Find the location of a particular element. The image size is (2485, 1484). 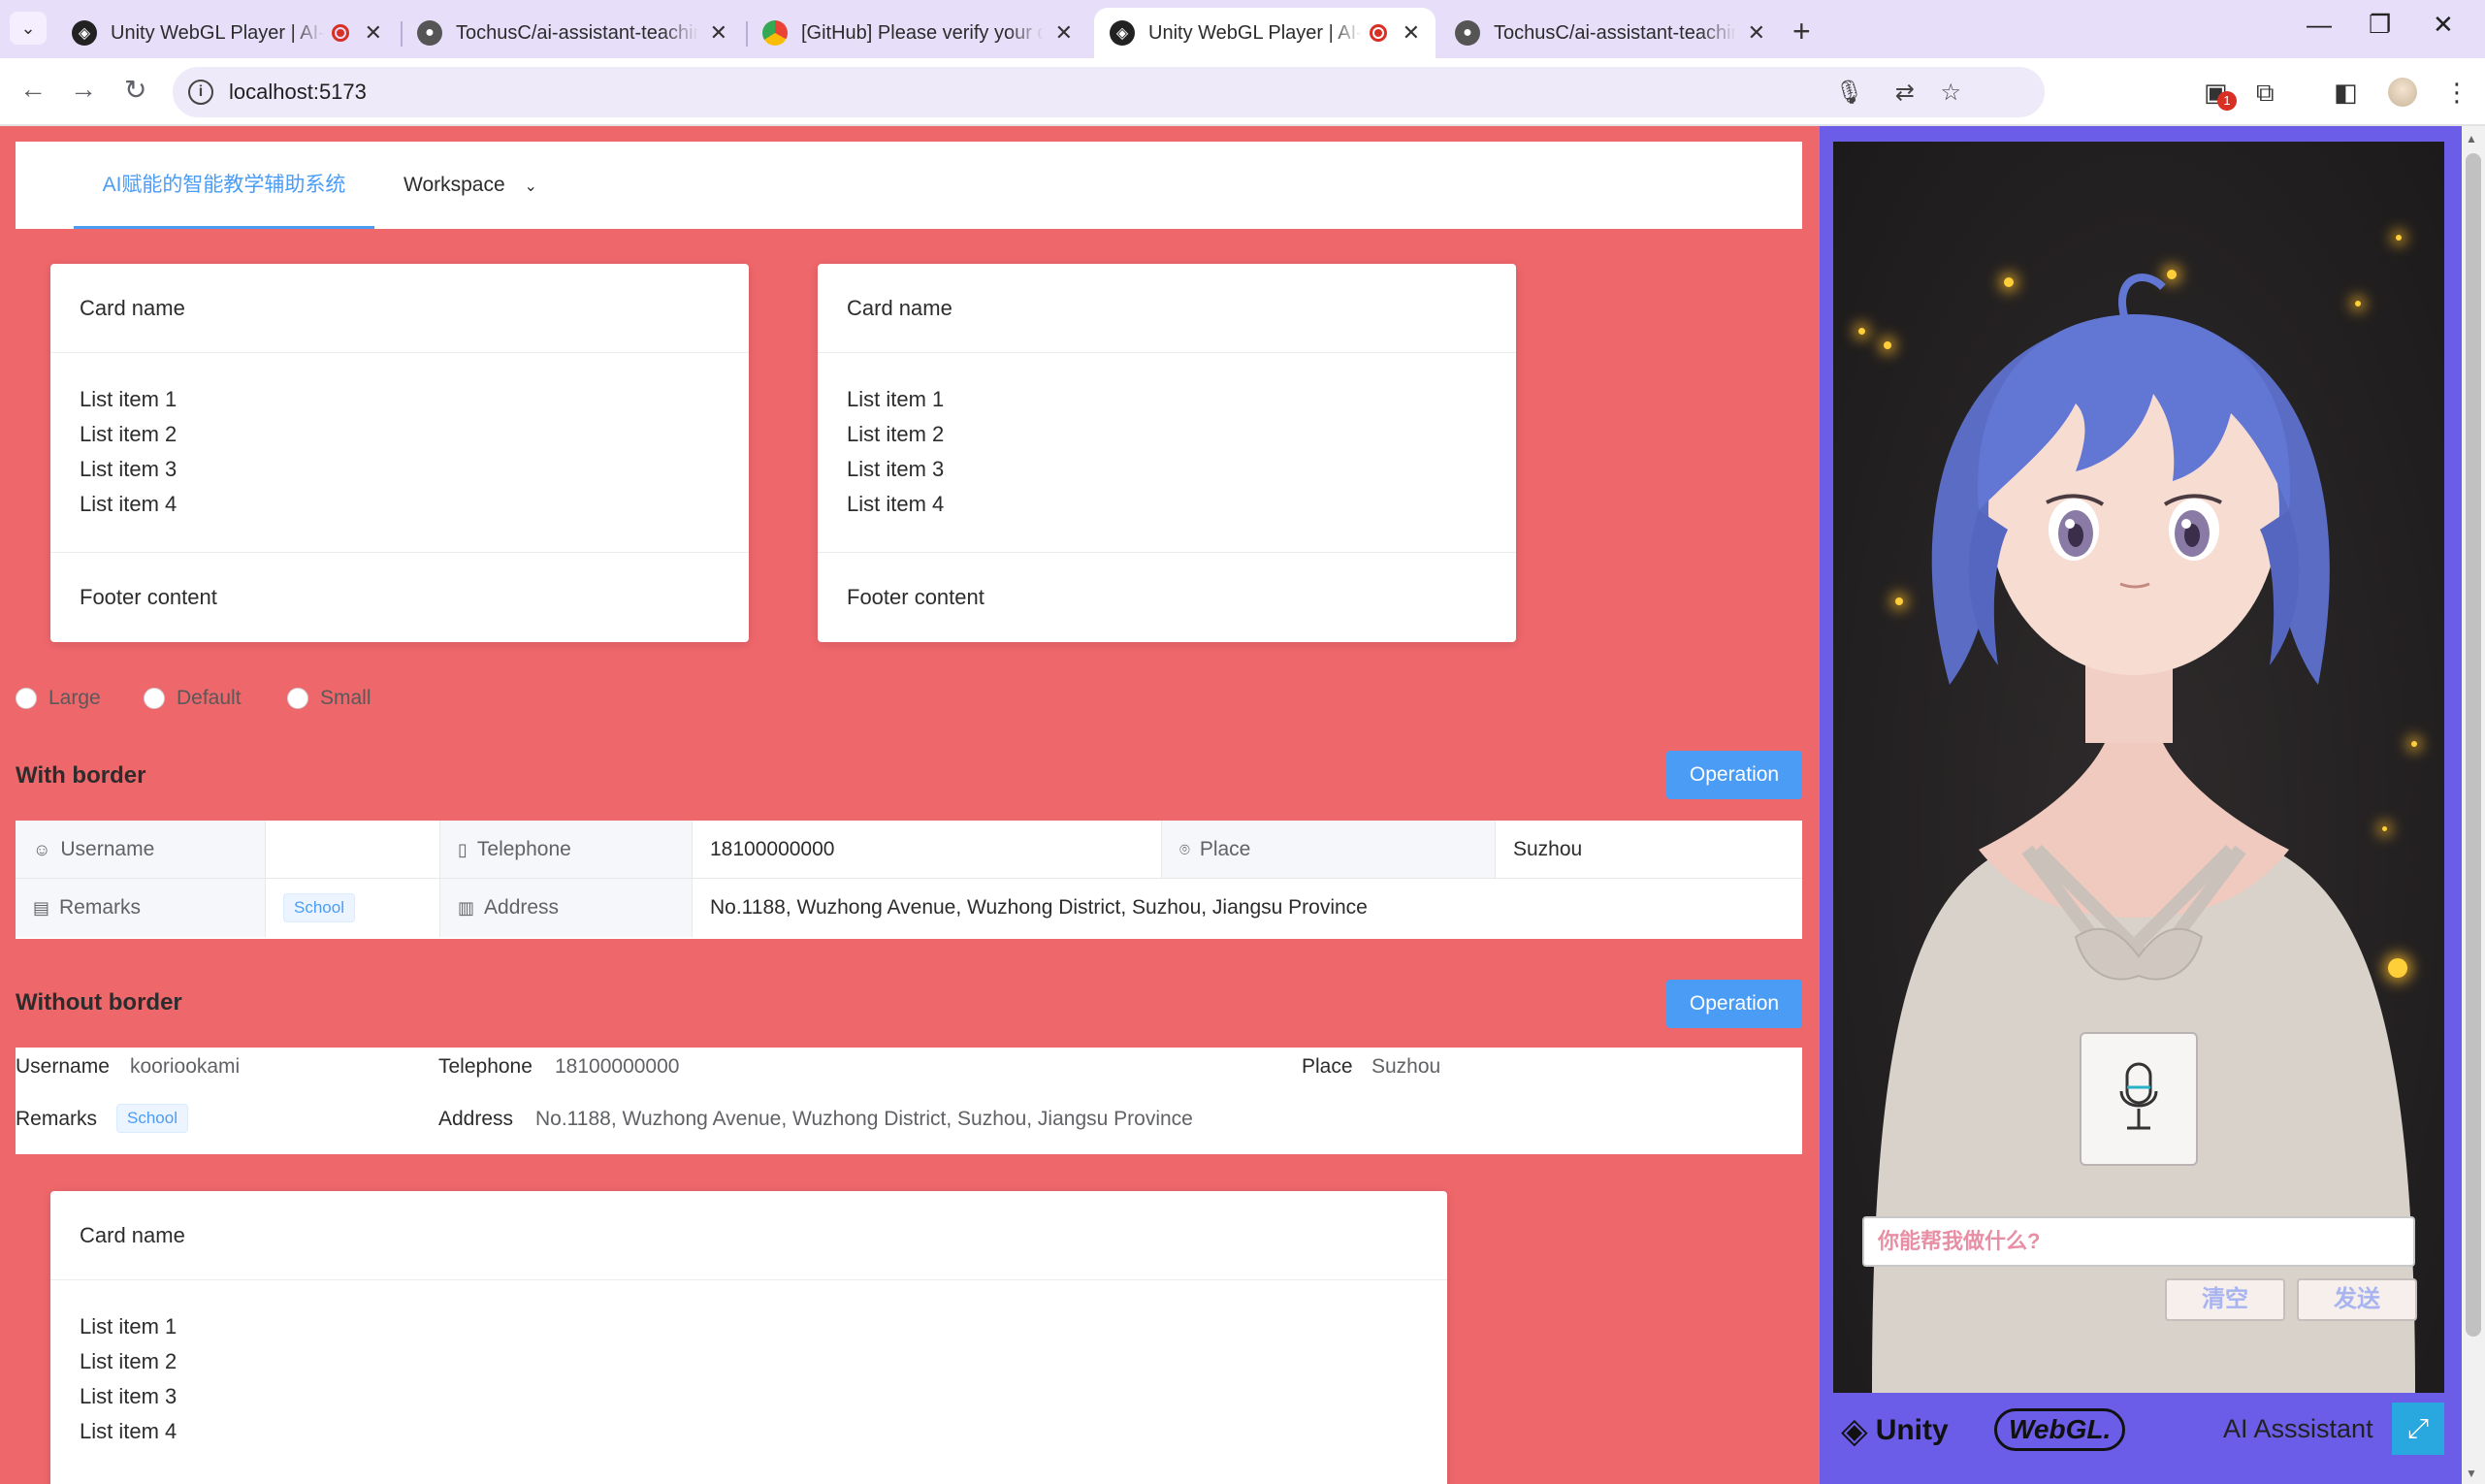

gmail-icon is located at coordinates (775, 33).